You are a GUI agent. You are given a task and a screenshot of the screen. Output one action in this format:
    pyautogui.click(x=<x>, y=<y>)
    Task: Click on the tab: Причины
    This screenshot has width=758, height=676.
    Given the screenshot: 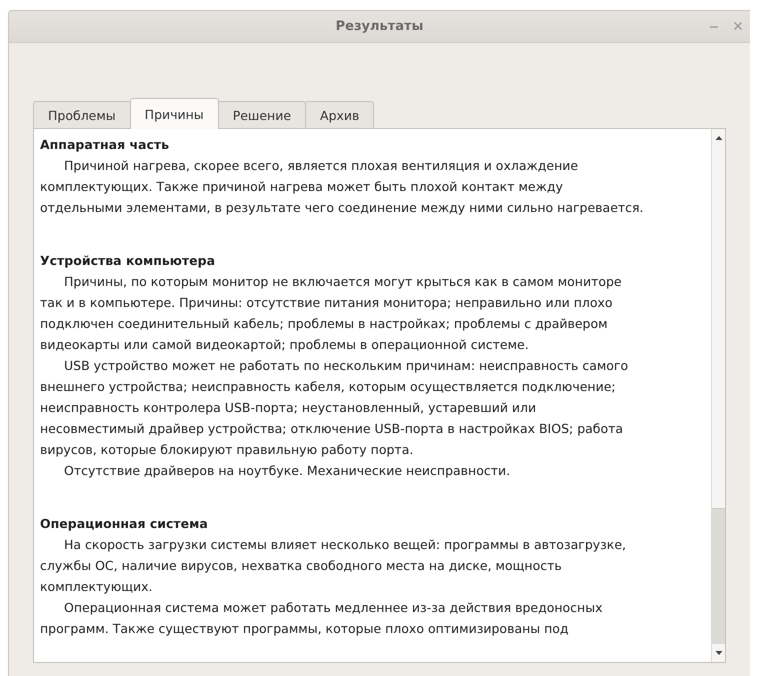 What is the action you would take?
    pyautogui.click(x=174, y=113)
    